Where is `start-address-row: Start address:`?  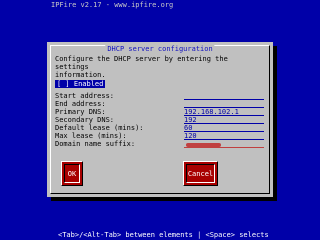 start-address-row: Start address: is located at coordinates (159, 96).